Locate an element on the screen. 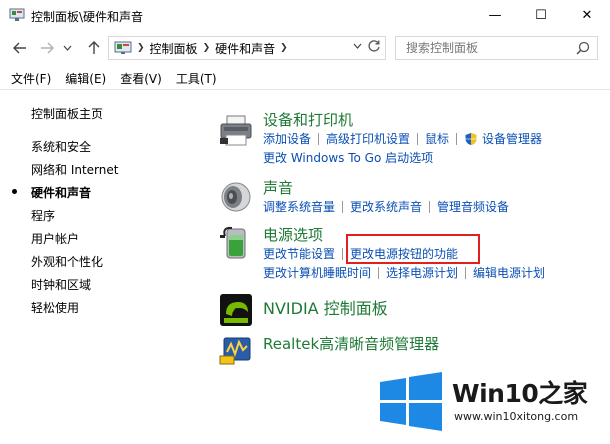 This screenshot has width=610, height=444. refresh-button is located at coordinates (374, 48).